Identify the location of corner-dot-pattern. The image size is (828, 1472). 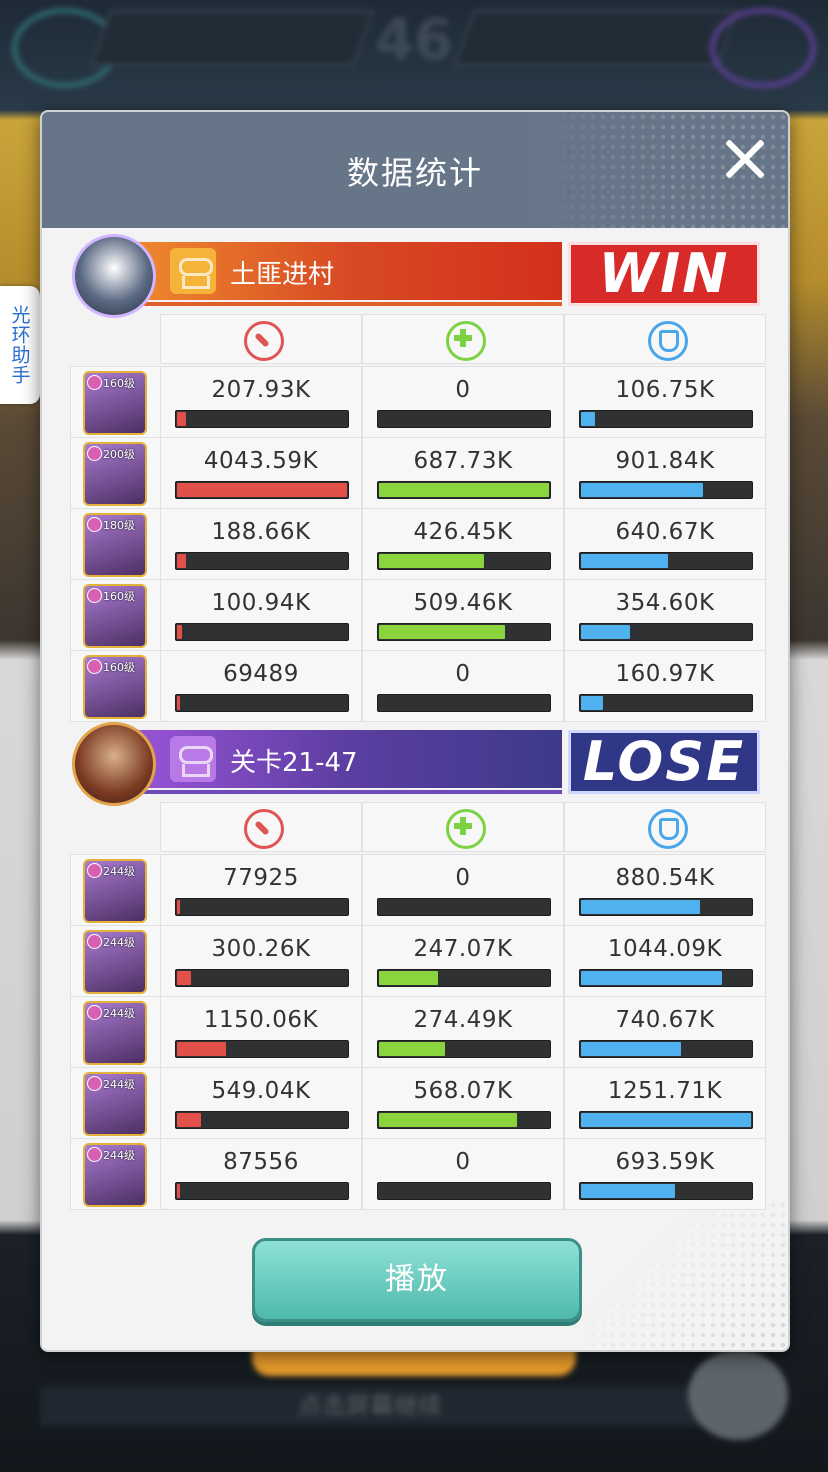
(688, 1275).